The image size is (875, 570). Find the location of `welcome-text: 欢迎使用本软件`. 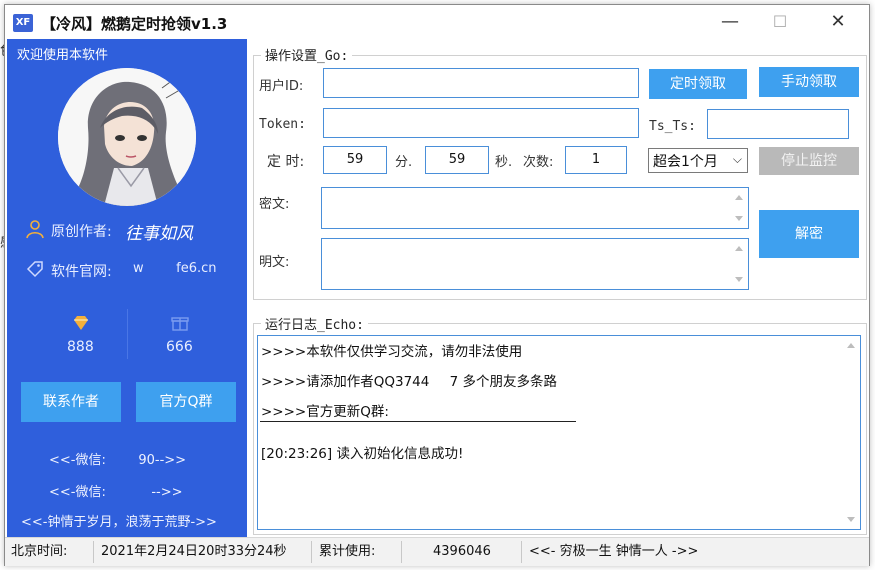

welcome-text: 欢迎使用本软件 is located at coordinates (63, 55).